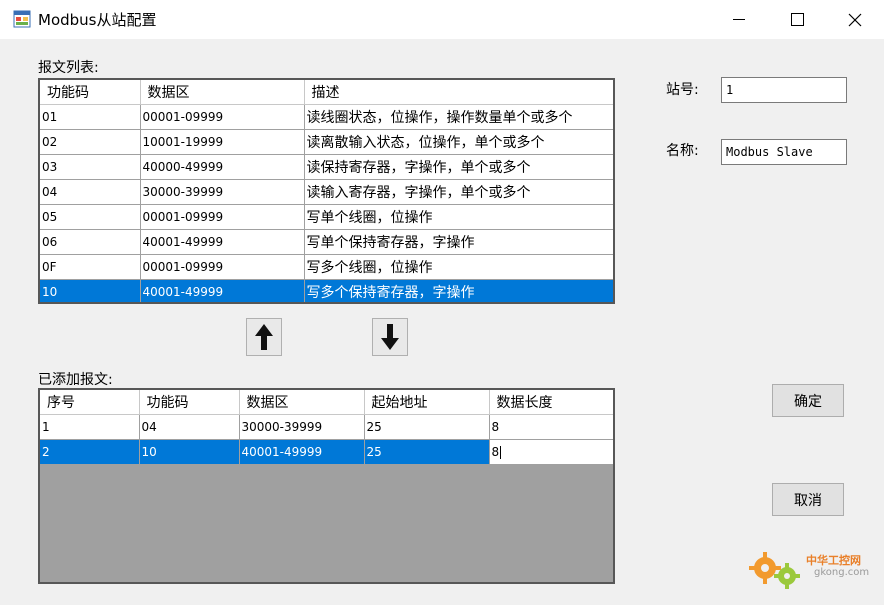 Image resolution: width=884 pixels, height=605 pixels. I want to click on move-down-button, so click(390, 337).